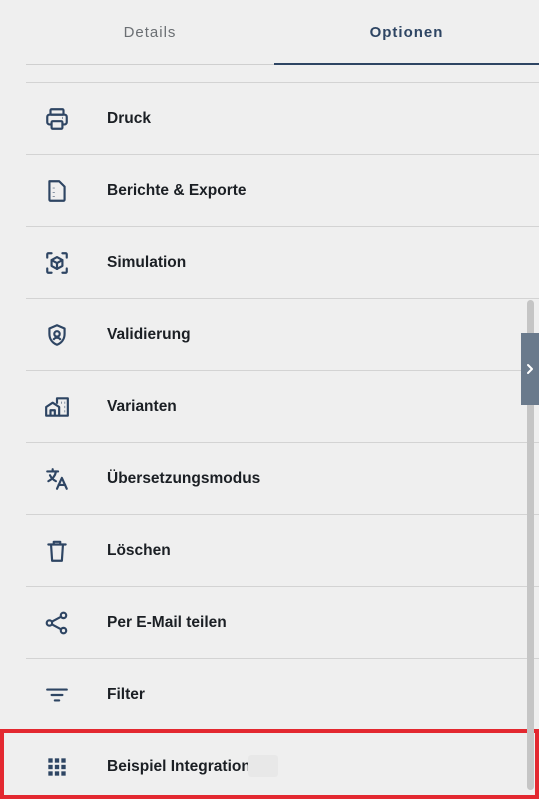 The width and height of the screenshot is (539, 799). Describe the element at coordinates (406, 32) in the screenshot. I see `tab-options: Optionen` at that location.